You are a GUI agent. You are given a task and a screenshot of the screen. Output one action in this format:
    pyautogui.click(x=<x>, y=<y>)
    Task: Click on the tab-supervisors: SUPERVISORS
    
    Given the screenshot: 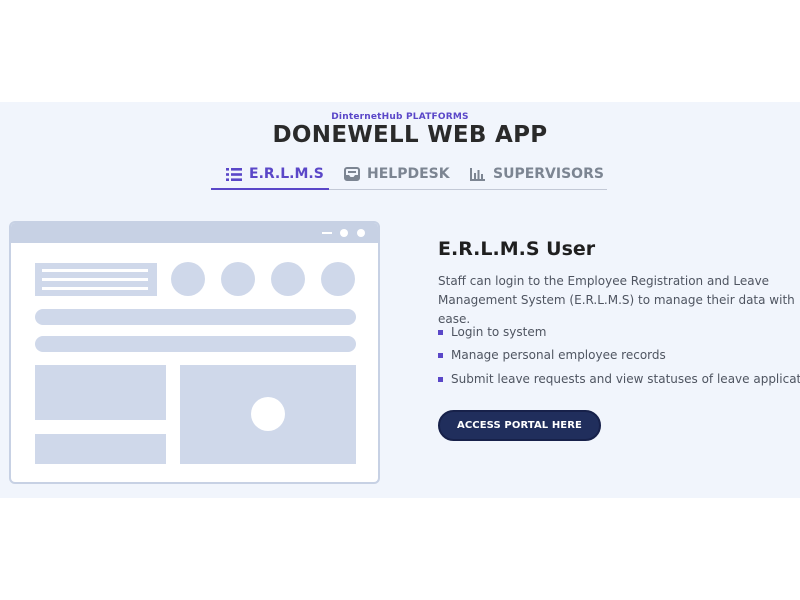 What is the action you would take?
    pyautogui.click(x=536, y=174)
    